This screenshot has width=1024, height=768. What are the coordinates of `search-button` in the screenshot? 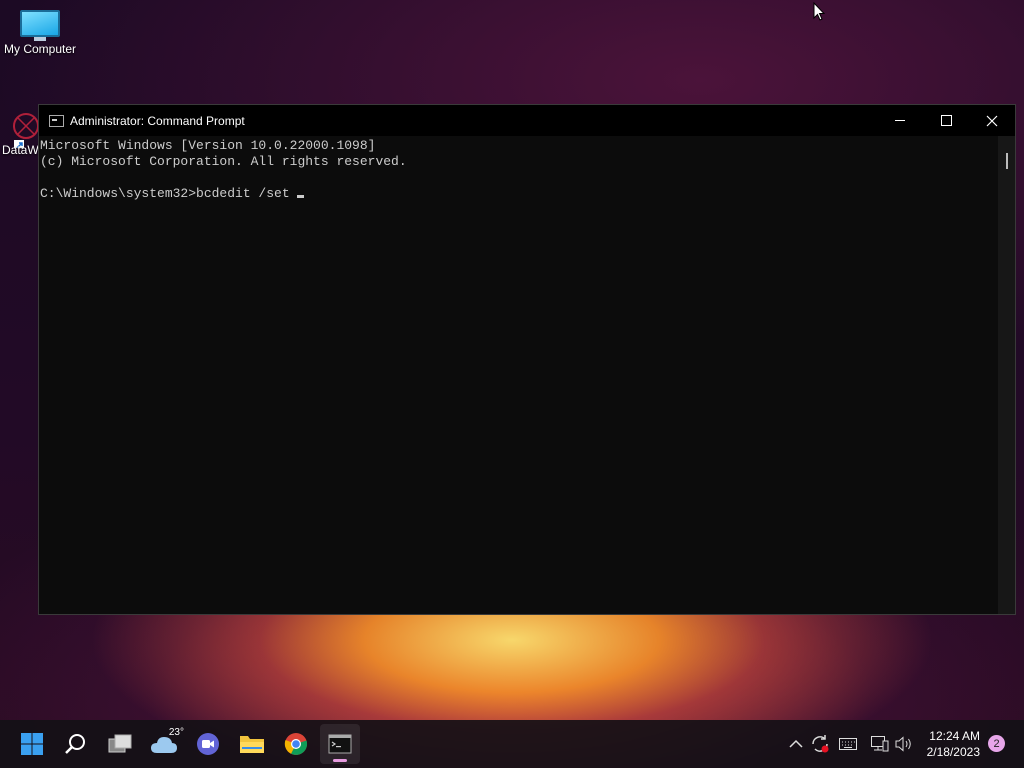 It's located at (76, 744).